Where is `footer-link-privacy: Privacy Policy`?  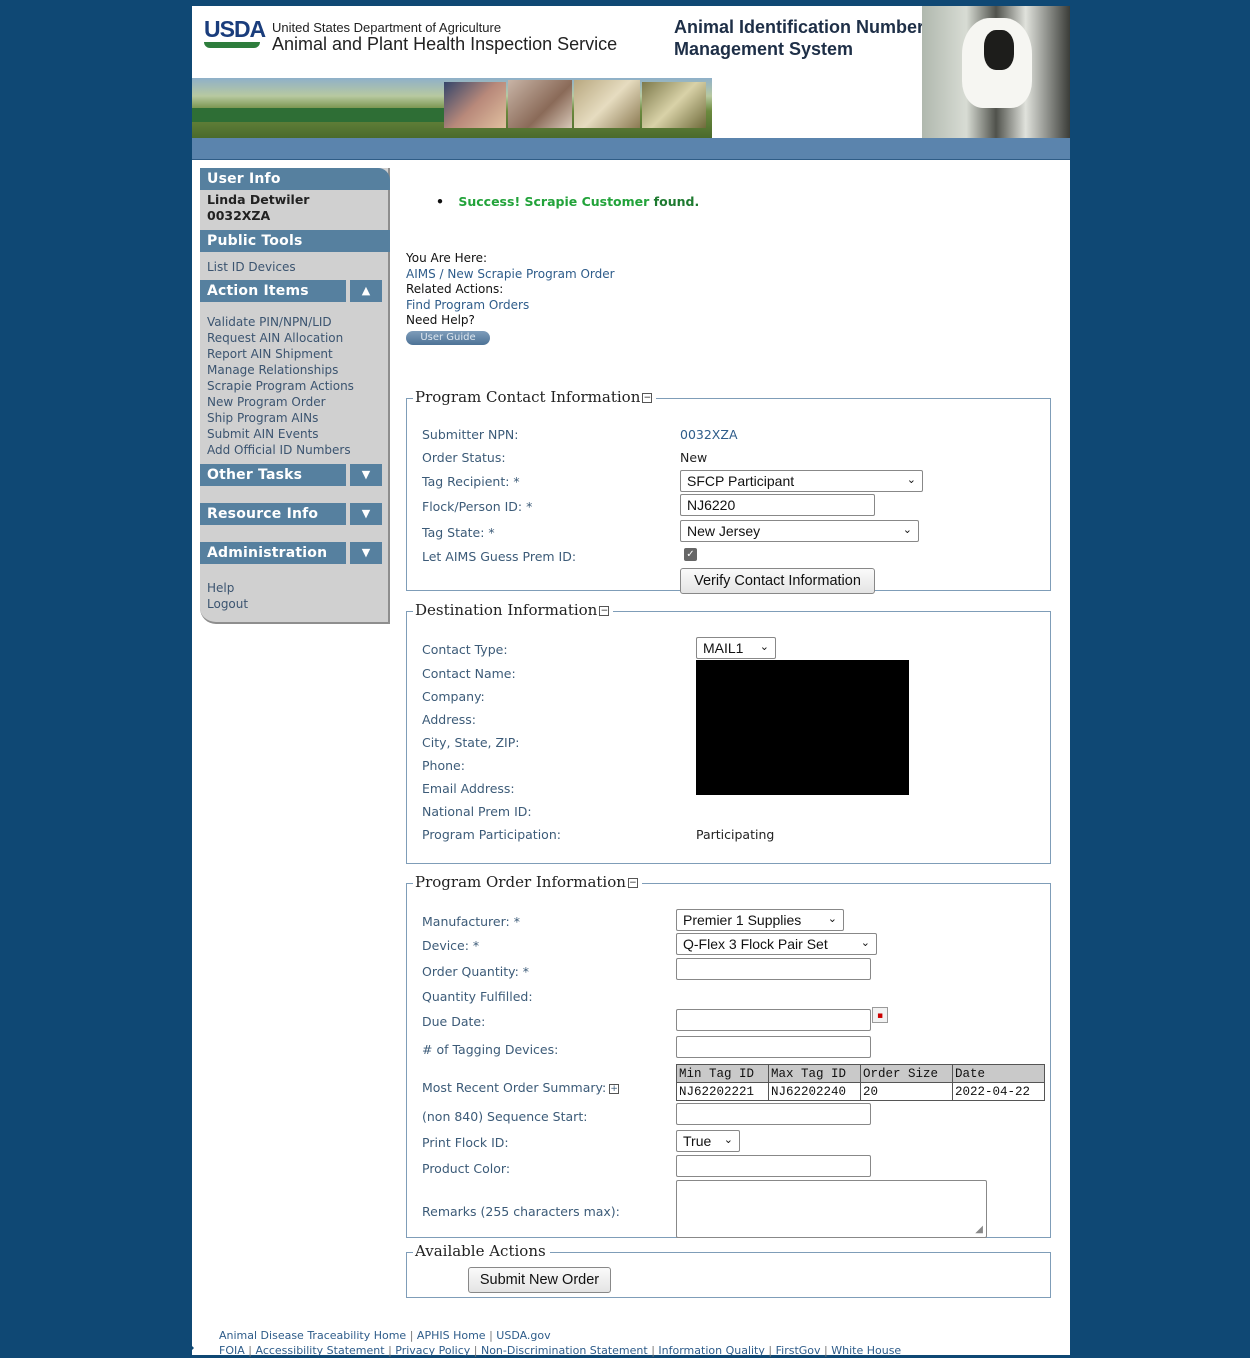 footer-link-privacy: Privacy Policy is located at coordinates (432, 1350).